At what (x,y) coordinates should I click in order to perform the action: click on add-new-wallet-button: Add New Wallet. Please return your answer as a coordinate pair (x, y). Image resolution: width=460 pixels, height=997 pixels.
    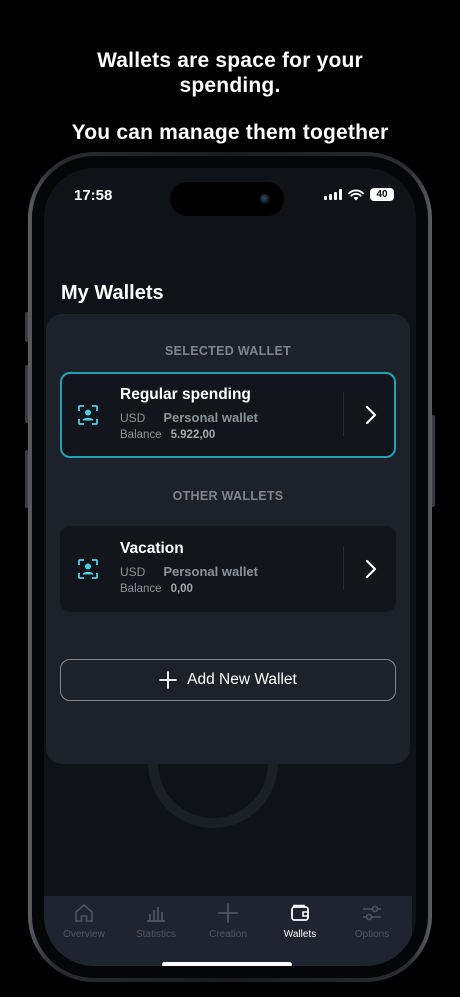
    Looking at the image, I should click on (228, 680).